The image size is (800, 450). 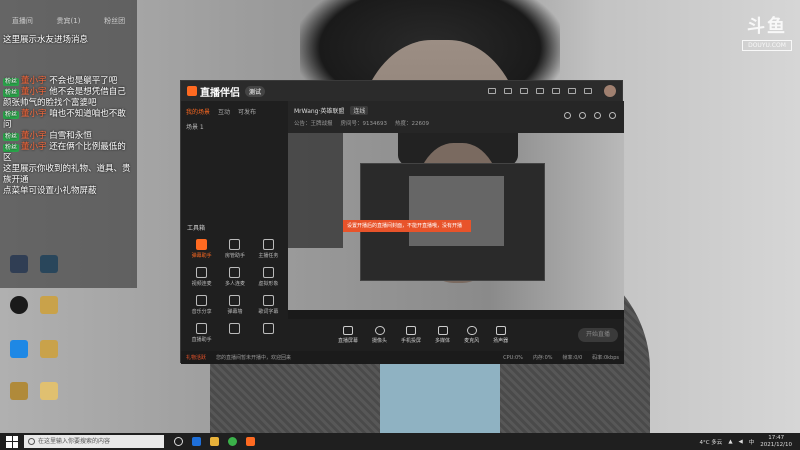 What do you see at coordinates (610, 91) in the screenshot?
I see `avatar` at bounding box center [610, 91].